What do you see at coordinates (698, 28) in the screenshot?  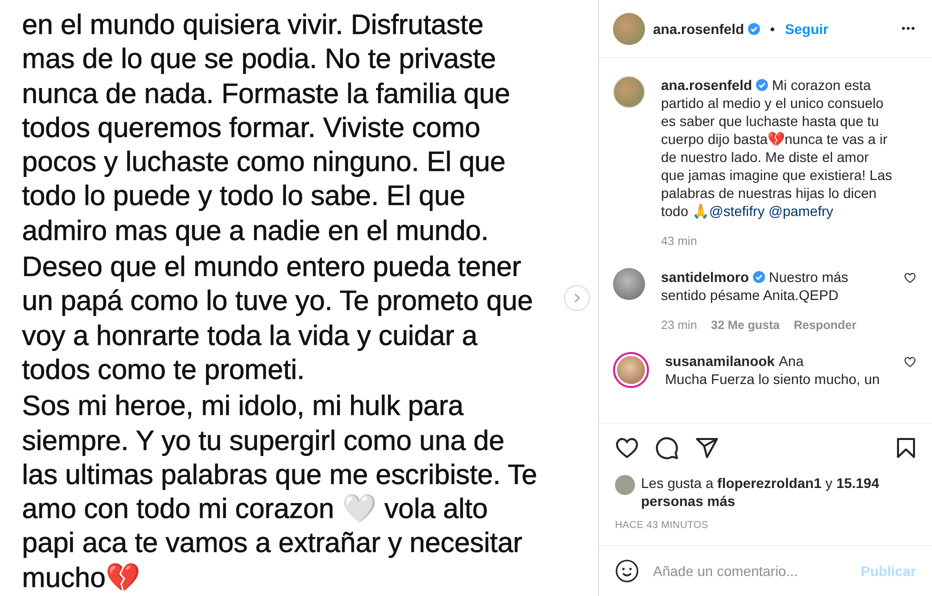 I see `username: ana.rosenfeld` at bounding box center [698, 28].